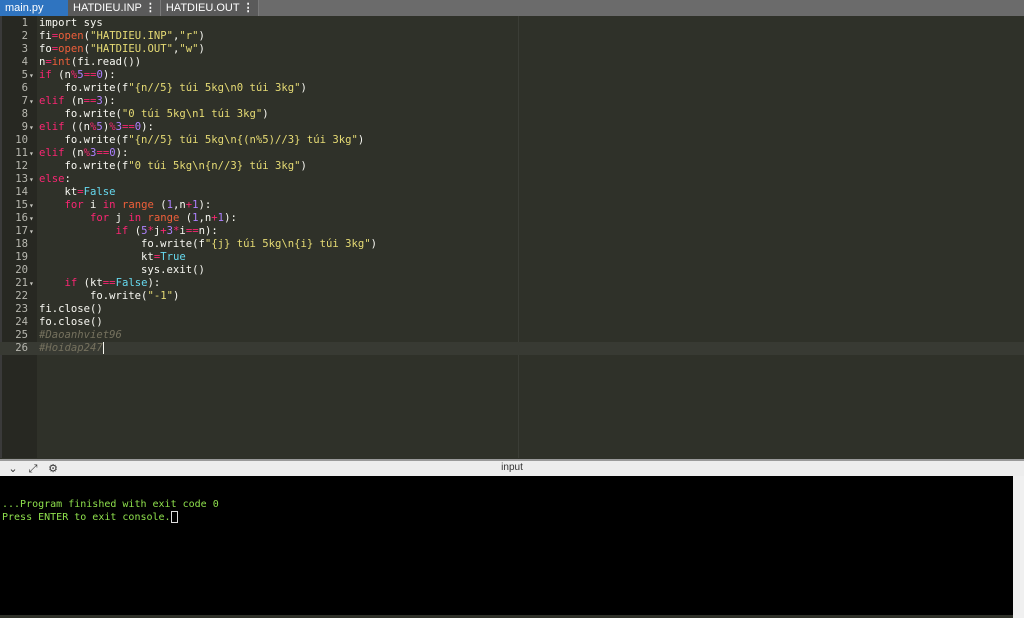 The height and width of the screenshot is (618, 1024). I want to click on line-number: 17, so click(21, 231).